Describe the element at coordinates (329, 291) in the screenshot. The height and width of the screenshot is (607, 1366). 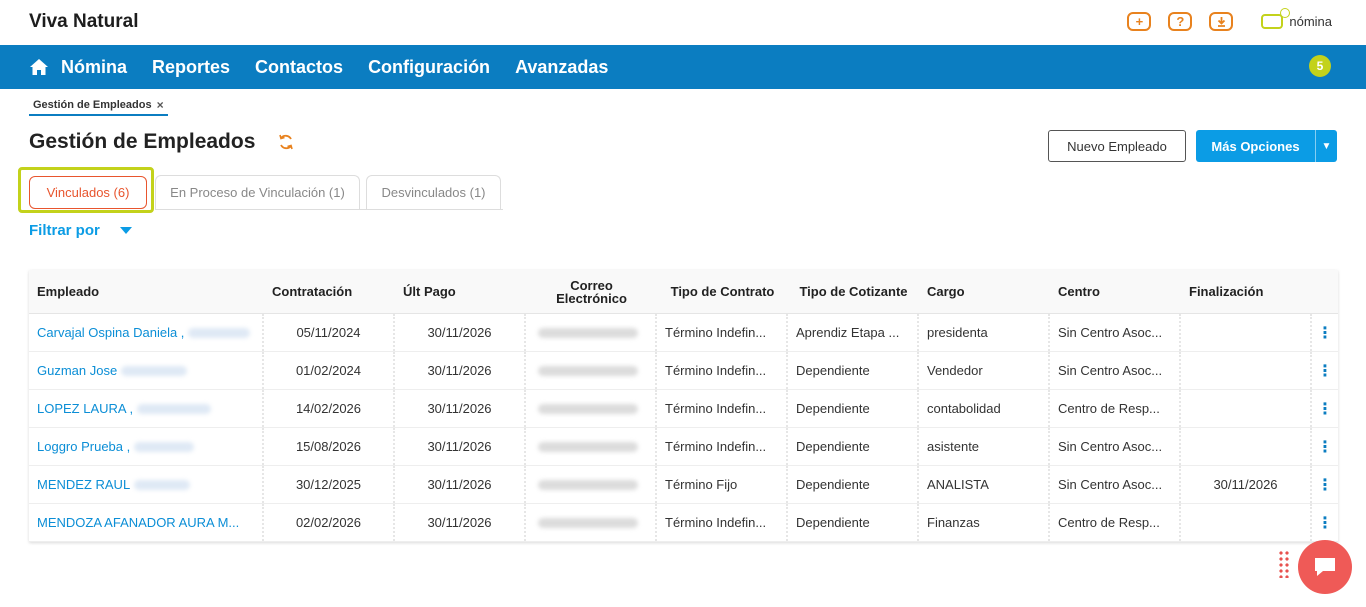
I see `col-contratacion: Contratación` at that location.